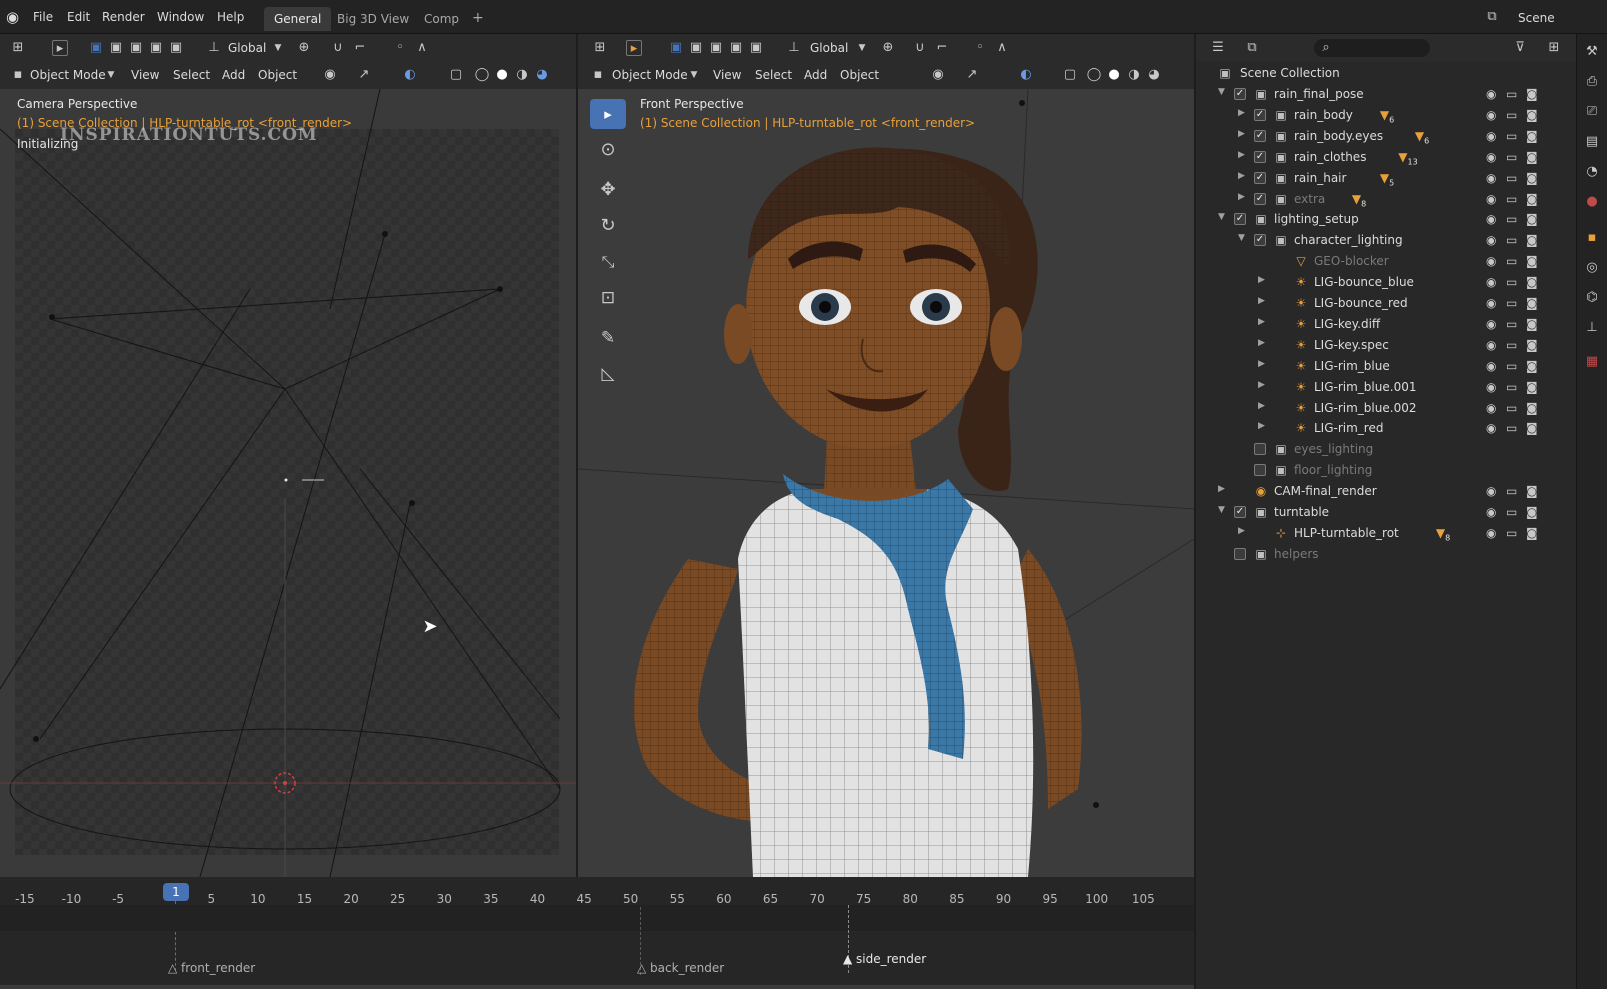  Describe the element at coordinates (1592, 202) in the screenshot. I see `world-properties-icon: ●` at that location.